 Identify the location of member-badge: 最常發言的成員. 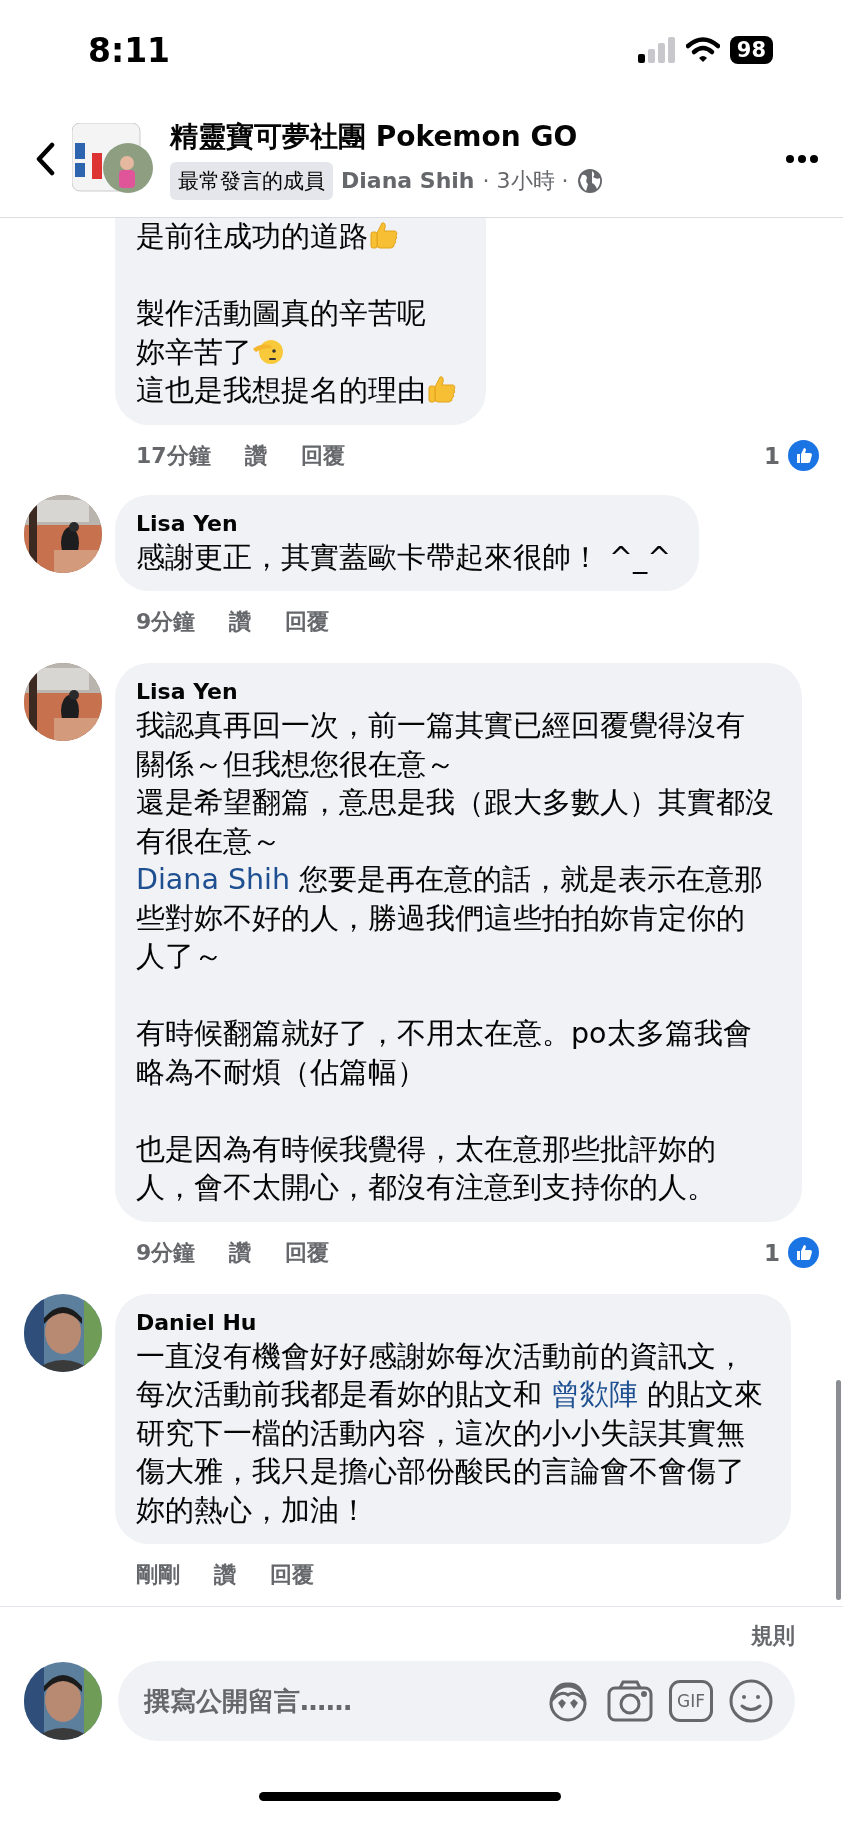
(251, 180).